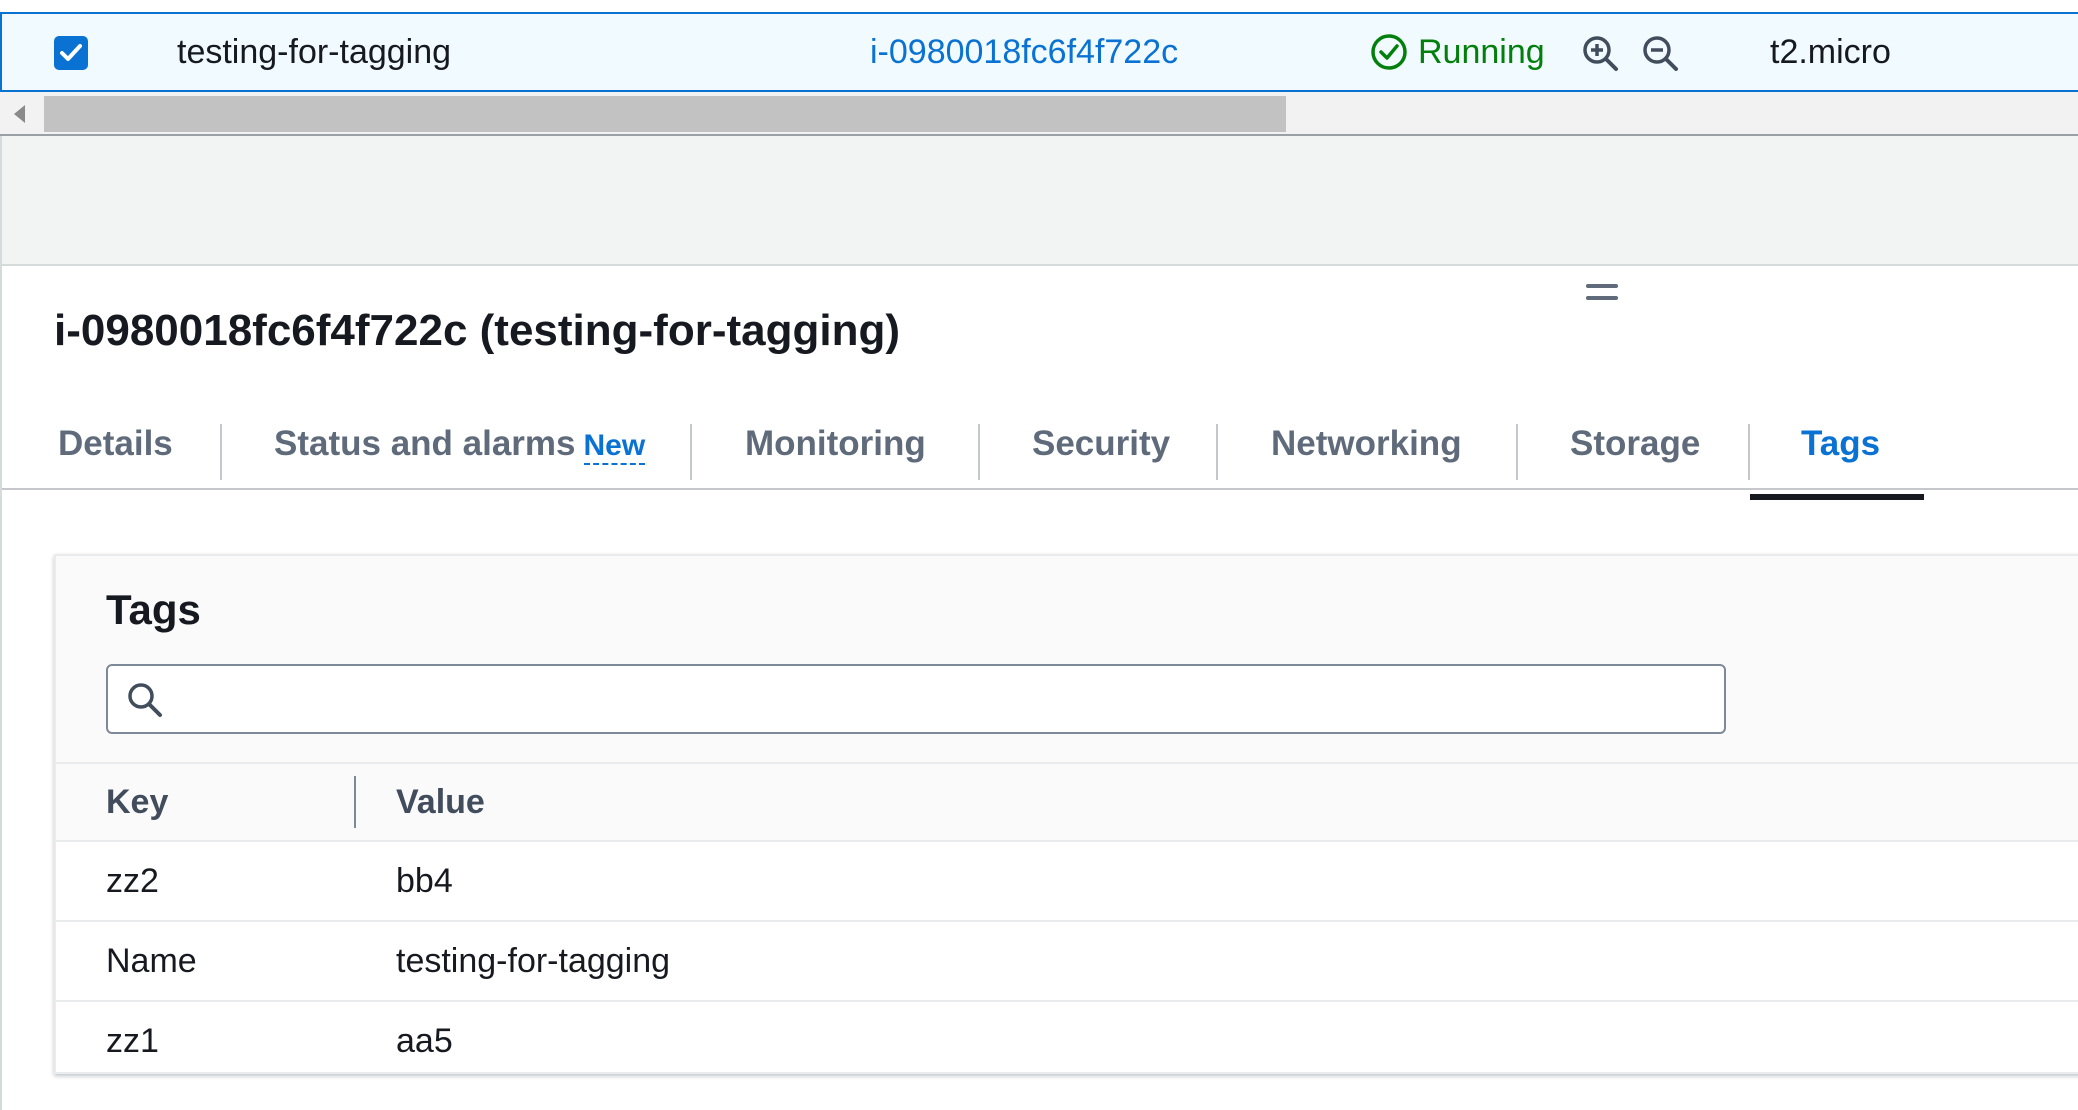 This screenshot has width=2078, height=1110. What do you see at coordinates (314, 52) in the screenshot?
I see `instance-name-cell: testing-for-tagging` at bounding box center [314, 52].